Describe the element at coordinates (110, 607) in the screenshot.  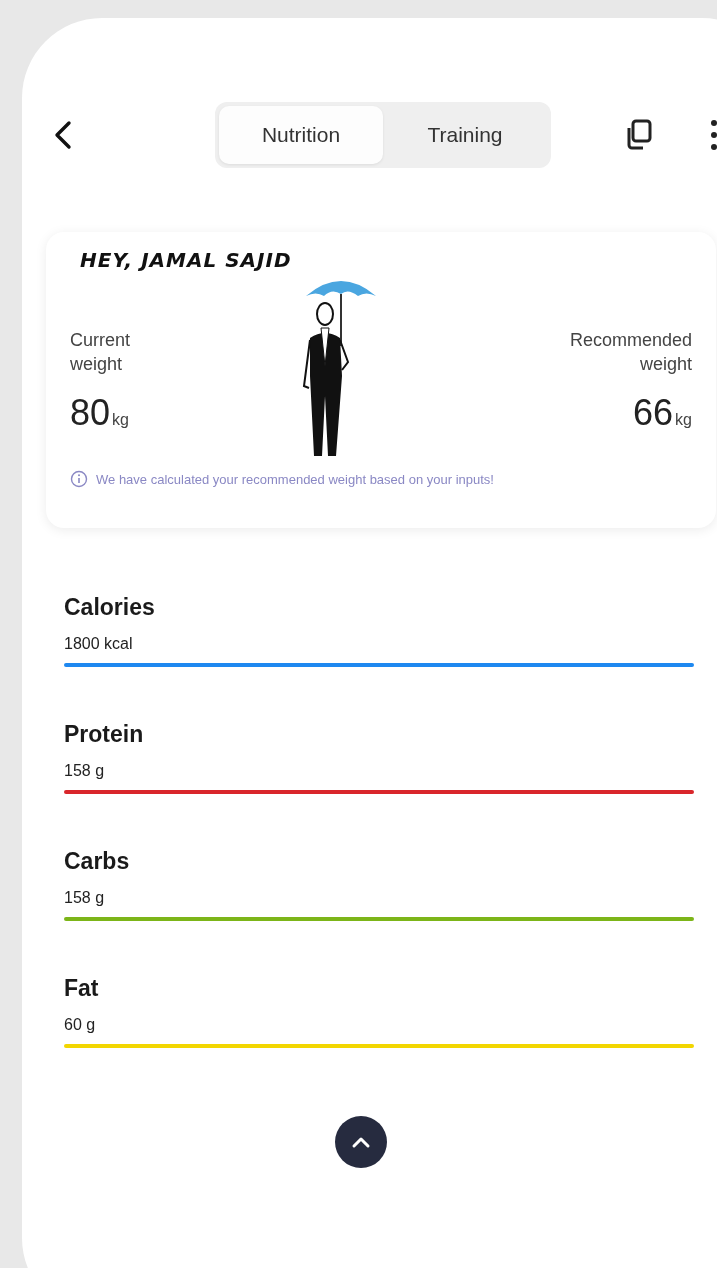
I see `nutrient-name: Calories` at that location.